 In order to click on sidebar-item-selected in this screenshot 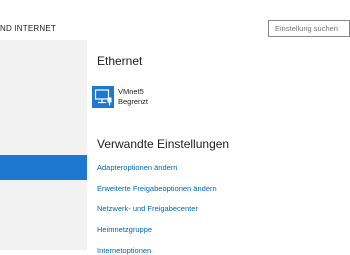, I will do `click(43, 167)`.